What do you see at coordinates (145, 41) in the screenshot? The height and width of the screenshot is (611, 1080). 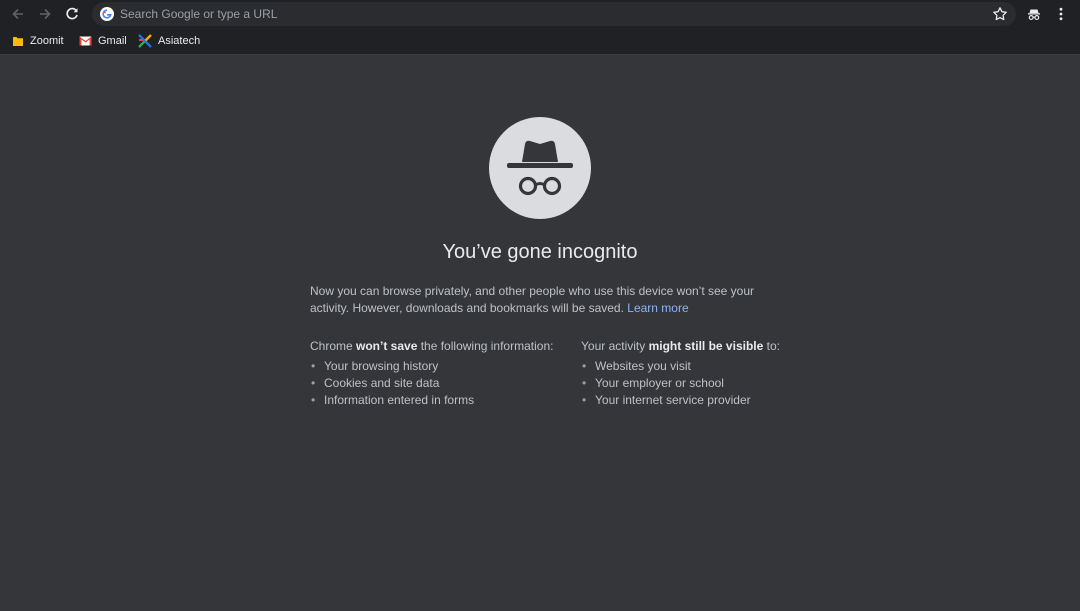 I see `asiatech-icon` at bounding box center [145, 41].